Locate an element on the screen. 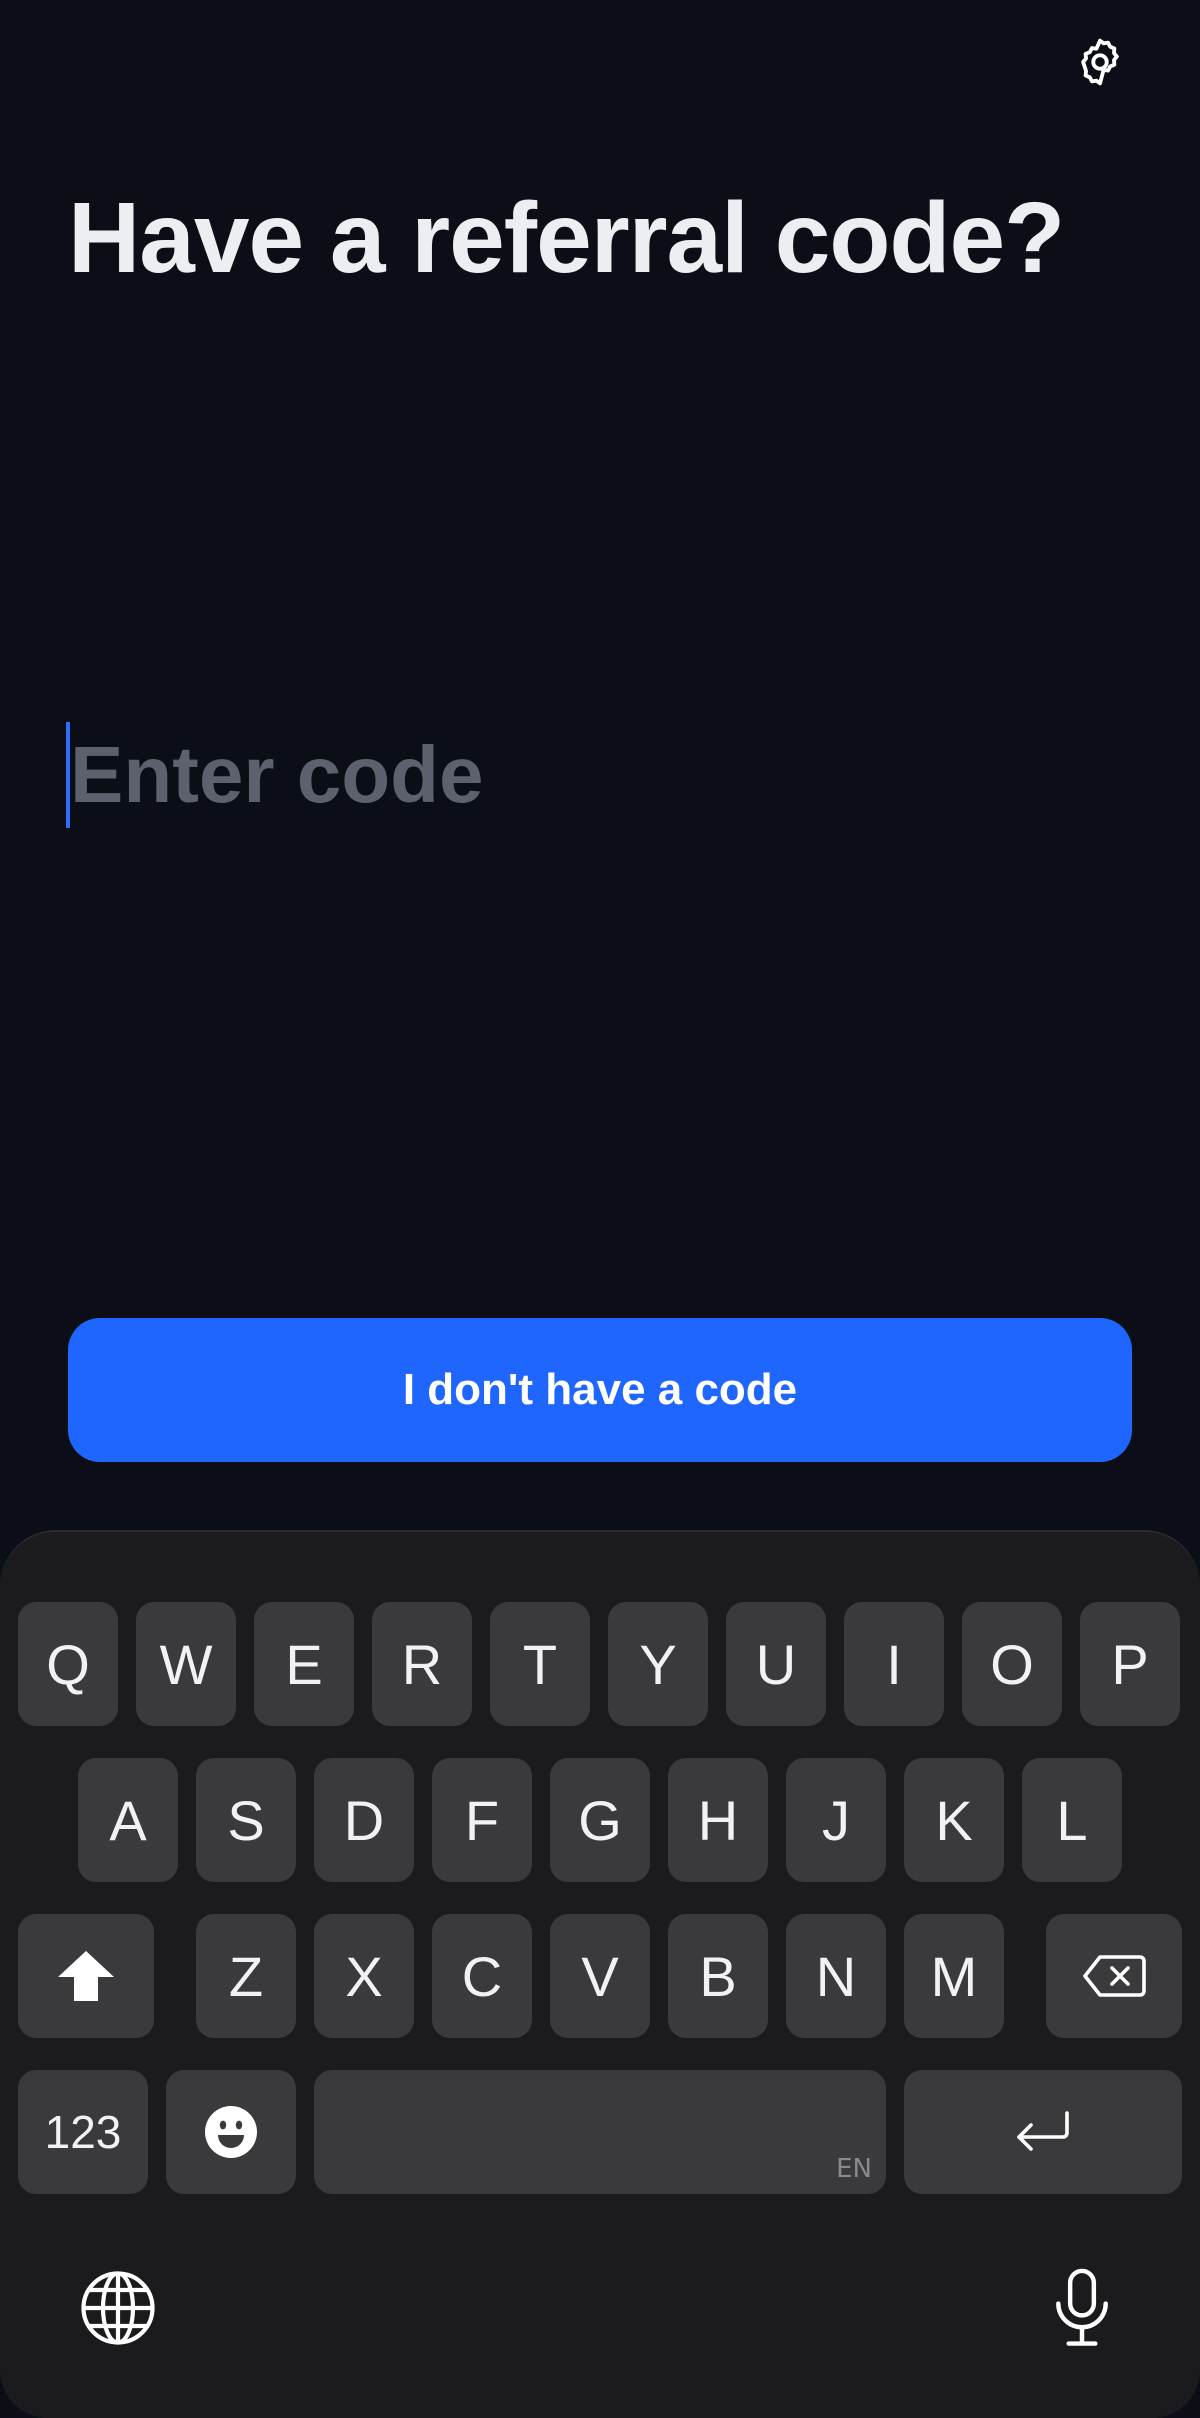  key-a: A is located at coordinates (128, 1820).